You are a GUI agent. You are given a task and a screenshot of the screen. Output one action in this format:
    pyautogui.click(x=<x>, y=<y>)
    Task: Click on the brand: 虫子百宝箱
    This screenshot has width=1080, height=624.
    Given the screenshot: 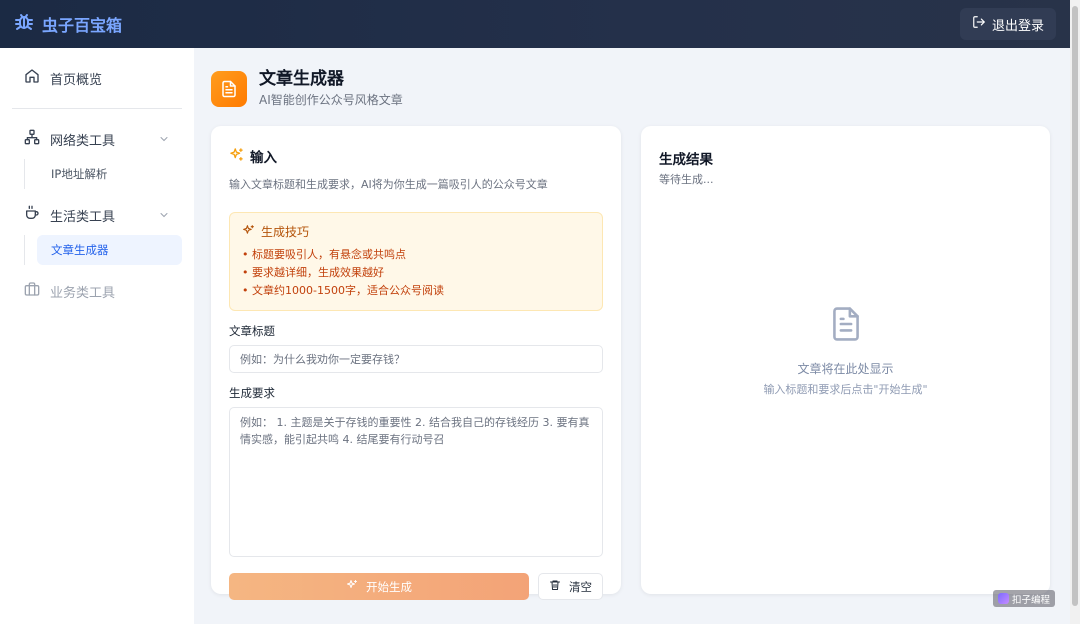 What is the action you would take?
    pyautogui.click(x=67, y=24)
    